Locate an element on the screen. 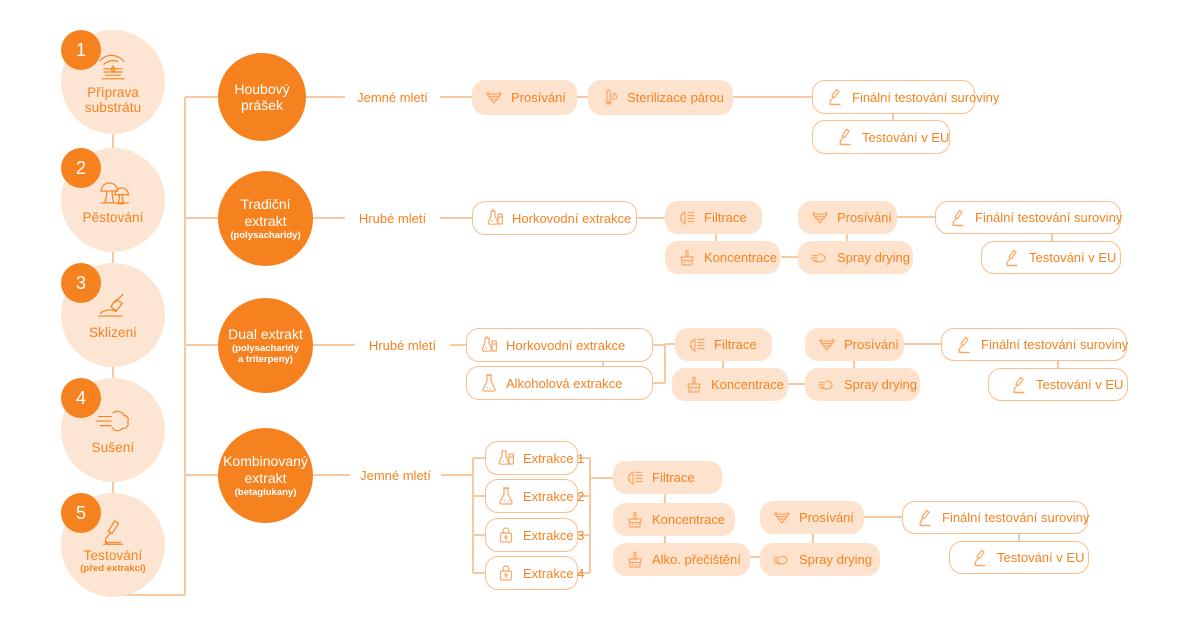  mushrooms-icon is located at coordinates (115, 193).